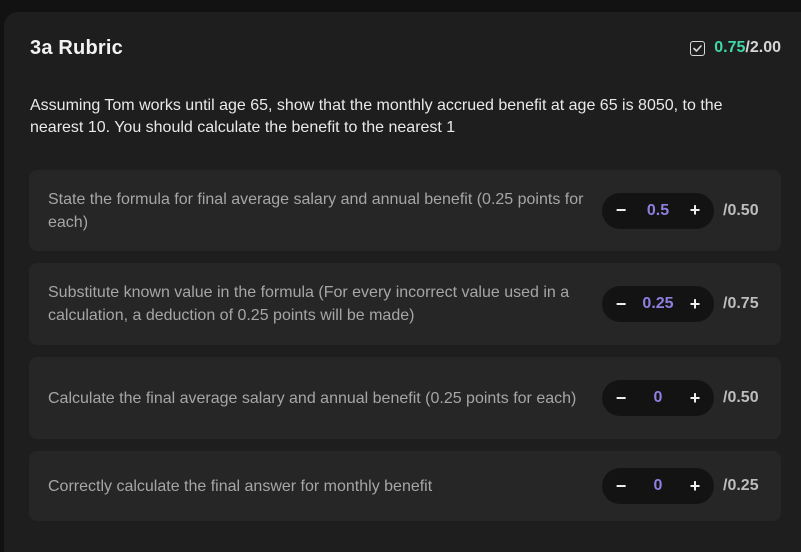  Describe the element at coordinates (405, 48) in the screenshot. I see `rubric-header: 3a Rubric 0.75/2.00` at that location.